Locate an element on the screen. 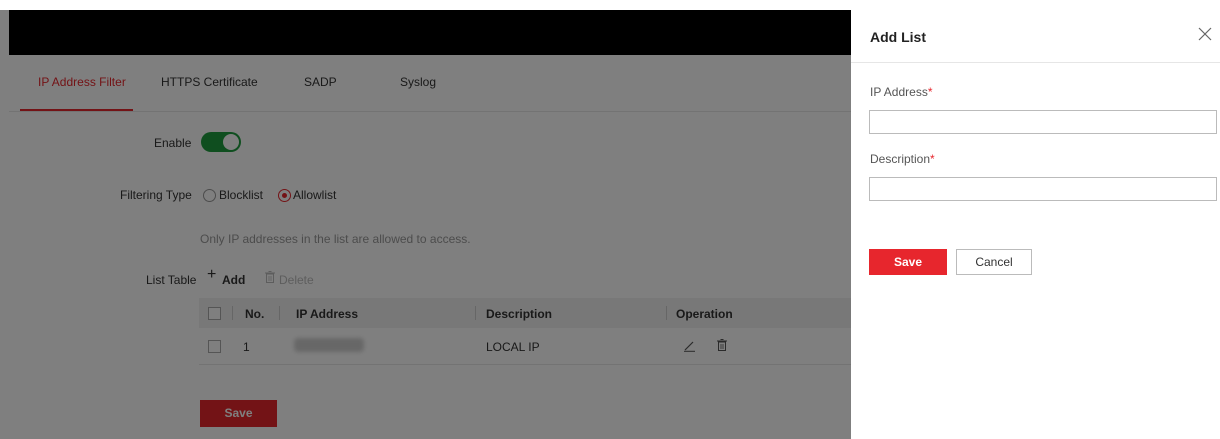 This screenshot has height=439, width=1220. drawer-header: Add List is located at coordinates (1035, 36).